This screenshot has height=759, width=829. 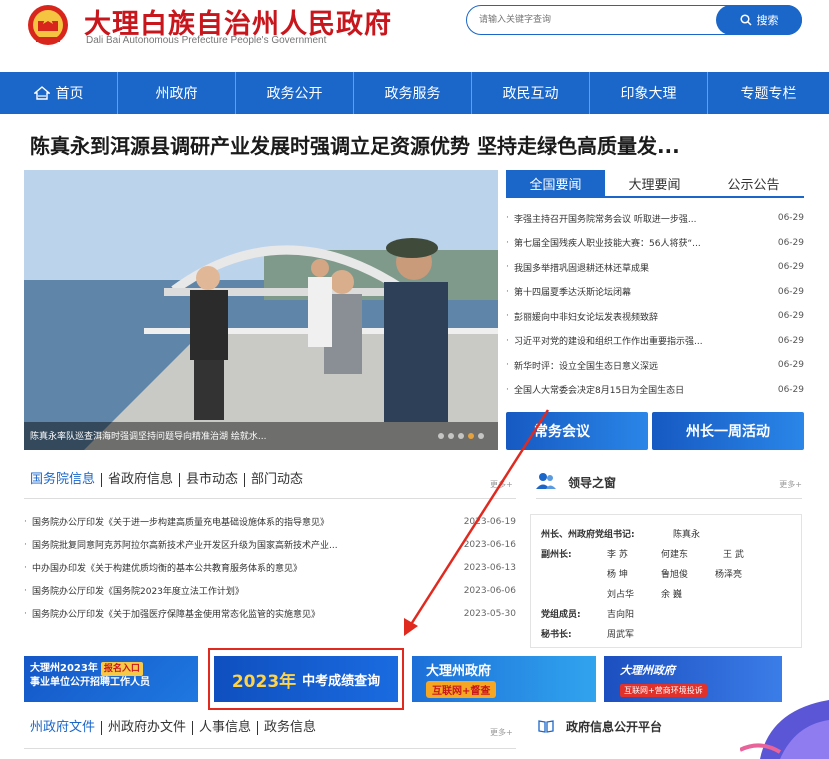 I want to click on leader-name: 杨 坤, so click(x=617, y=573).